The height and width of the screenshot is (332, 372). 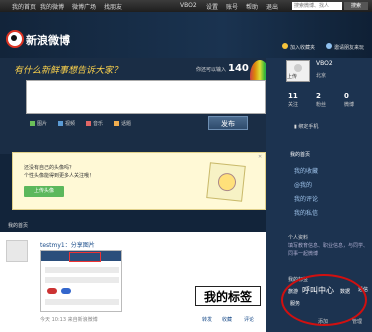 I want to click on tool-topic: 话题, so click(x=122, y=123).